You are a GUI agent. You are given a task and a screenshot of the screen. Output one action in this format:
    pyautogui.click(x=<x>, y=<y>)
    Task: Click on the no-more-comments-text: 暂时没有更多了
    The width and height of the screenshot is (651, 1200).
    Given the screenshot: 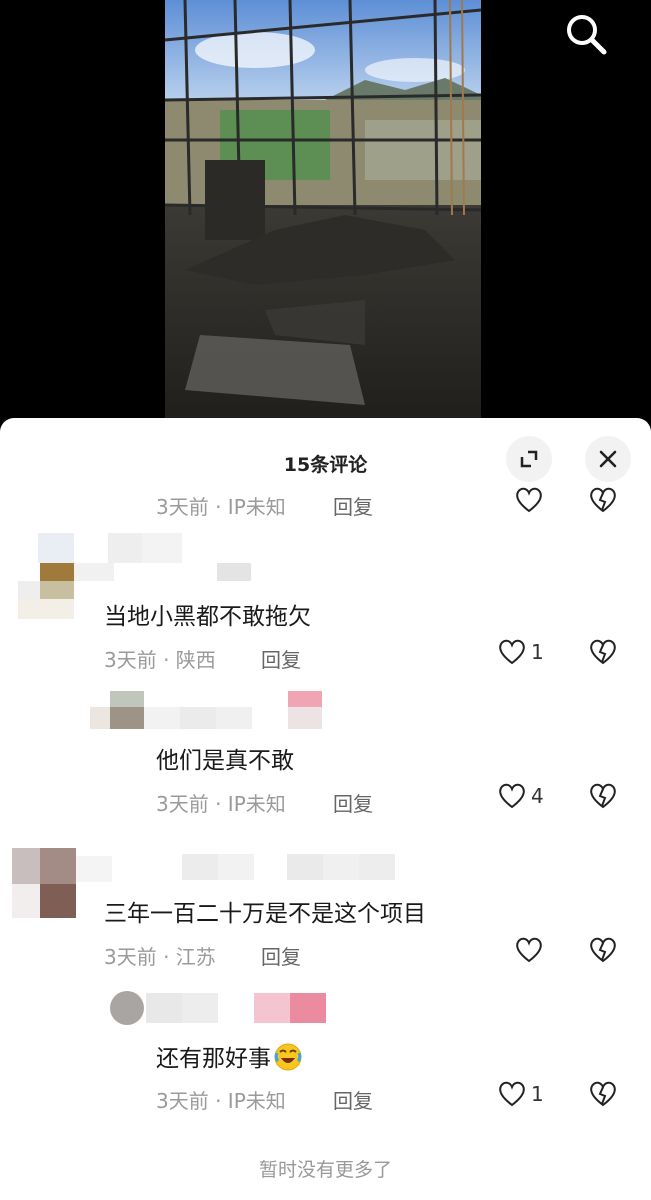 What is the action you would take?
    pyautogui.click(x=325, y=1170)
    